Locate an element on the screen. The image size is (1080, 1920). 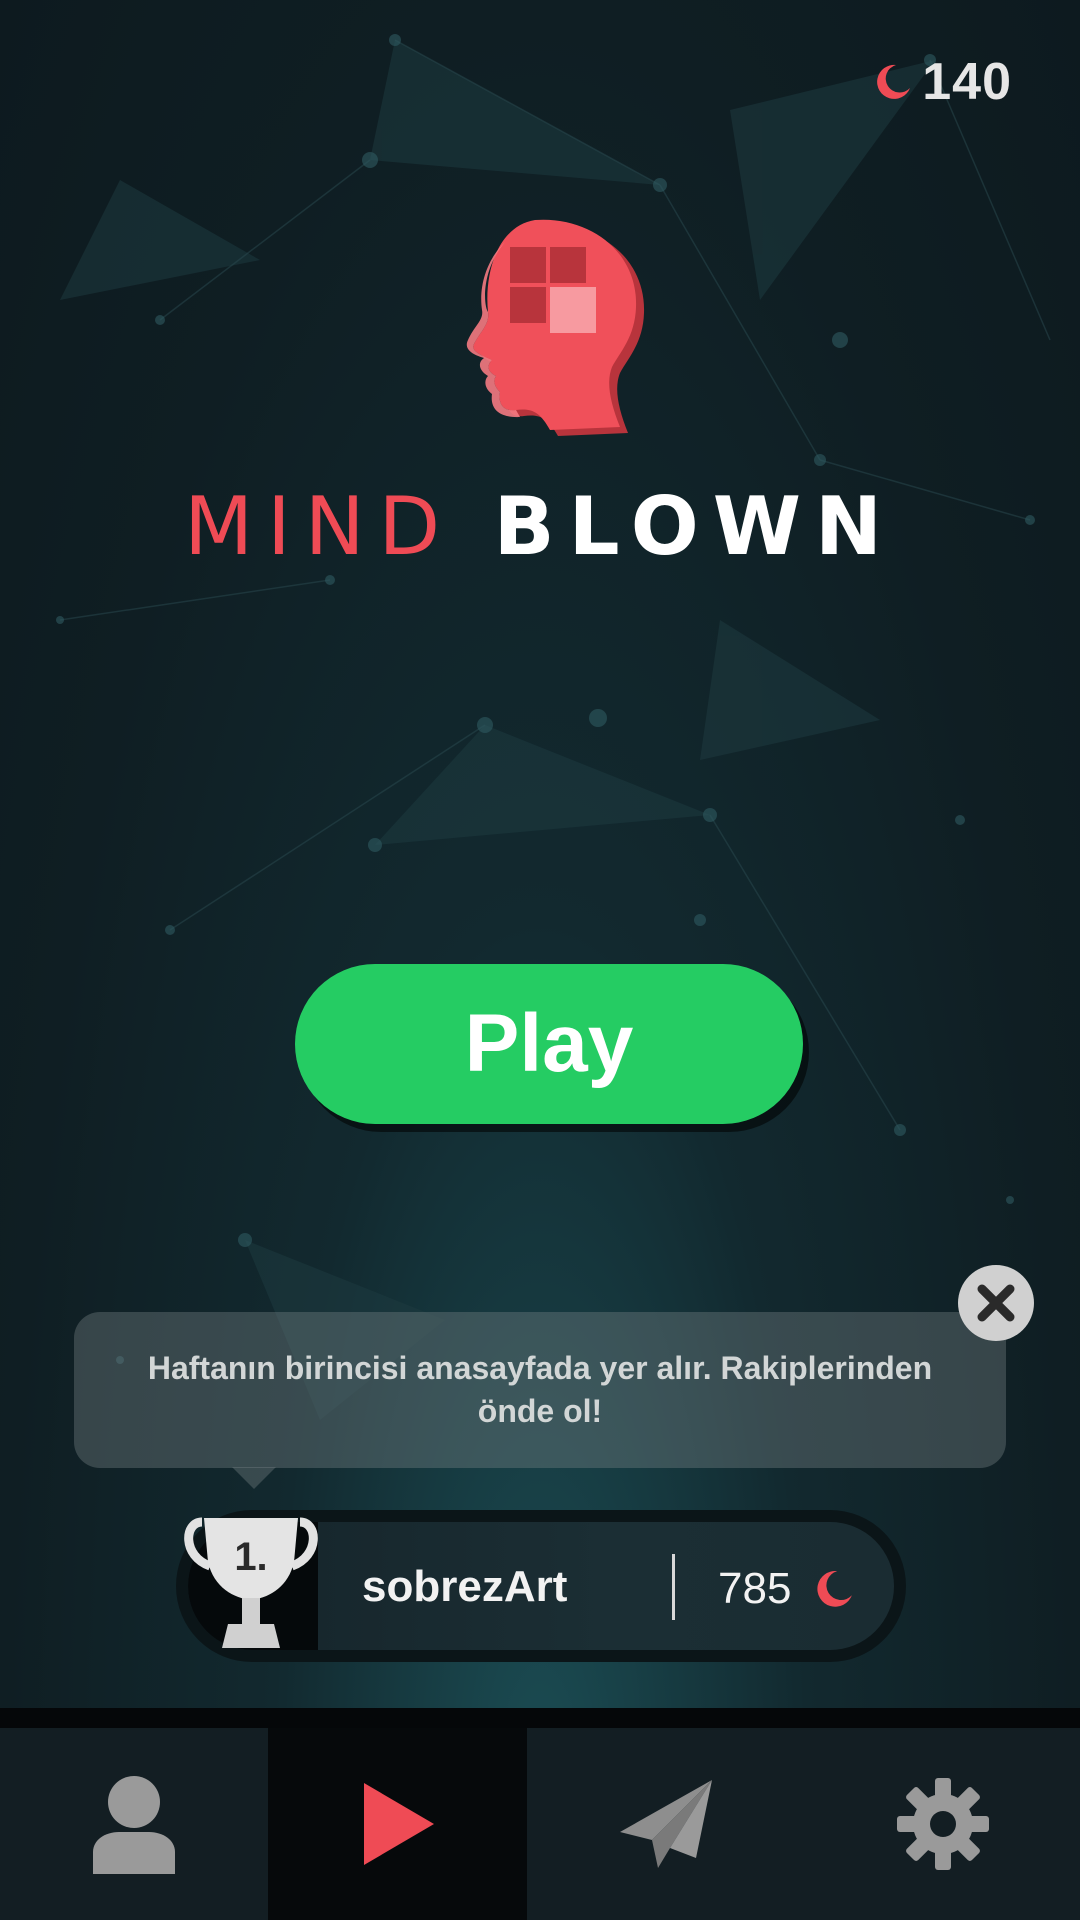
play-icon is located at coordinates (398, 1824).